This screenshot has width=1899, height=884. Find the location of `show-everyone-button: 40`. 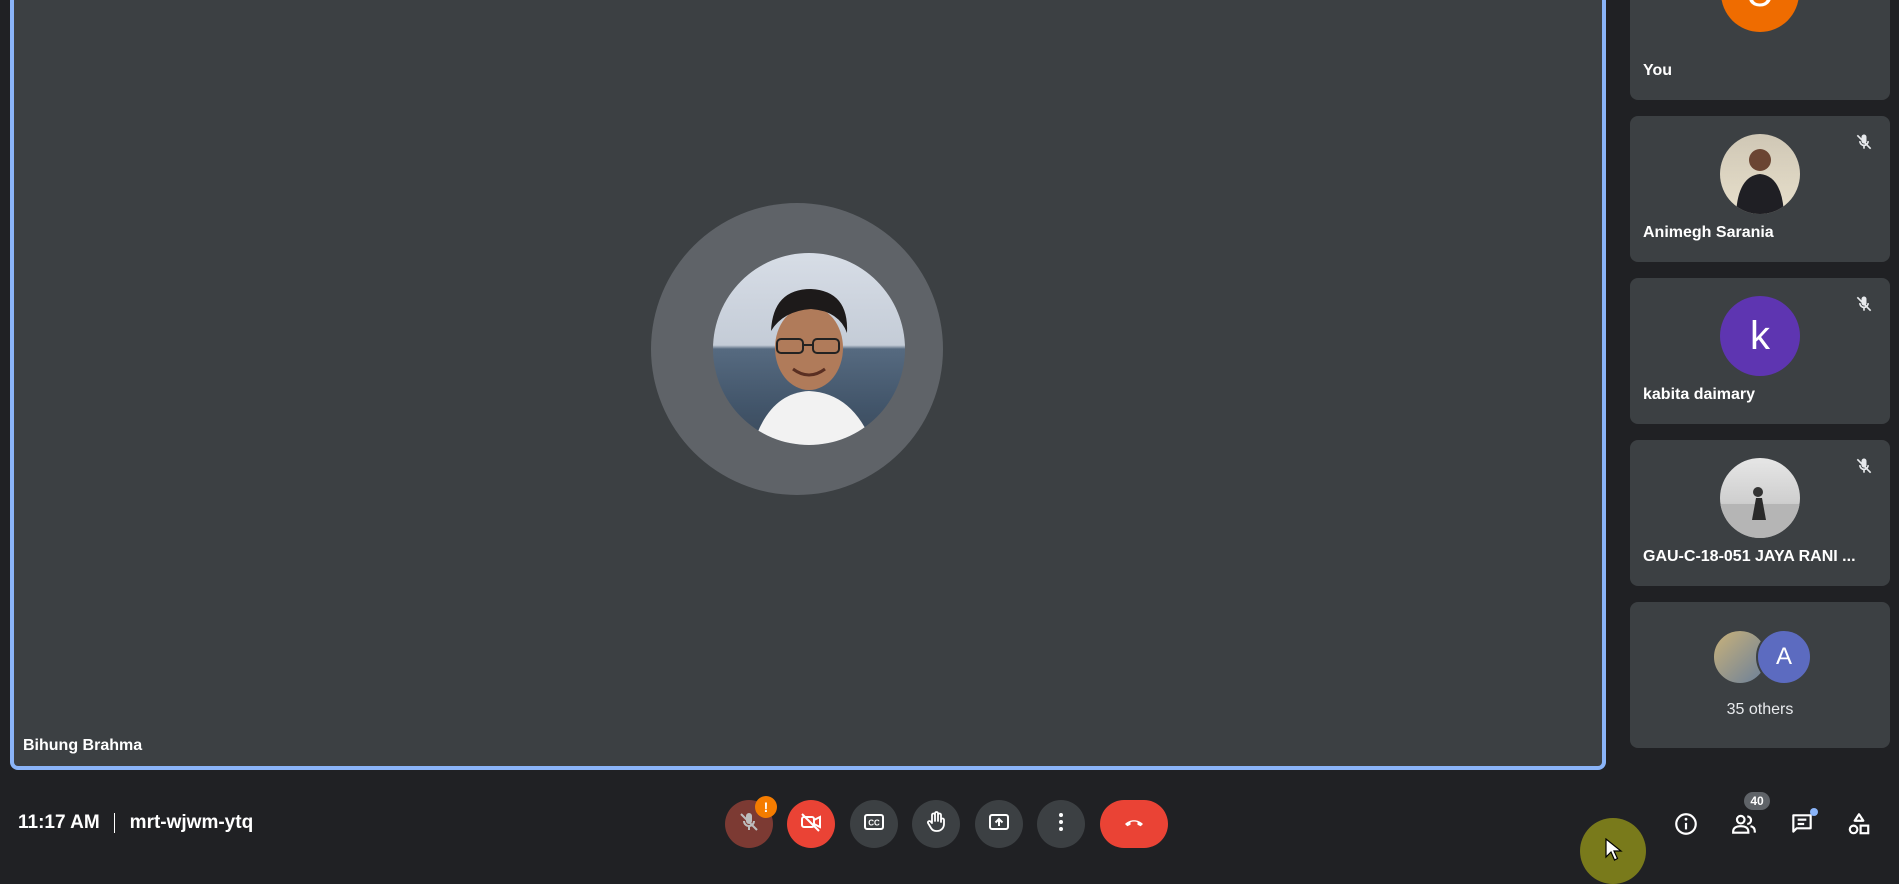

show-everyone-button: 40 is located at coordinates (1750, 817).